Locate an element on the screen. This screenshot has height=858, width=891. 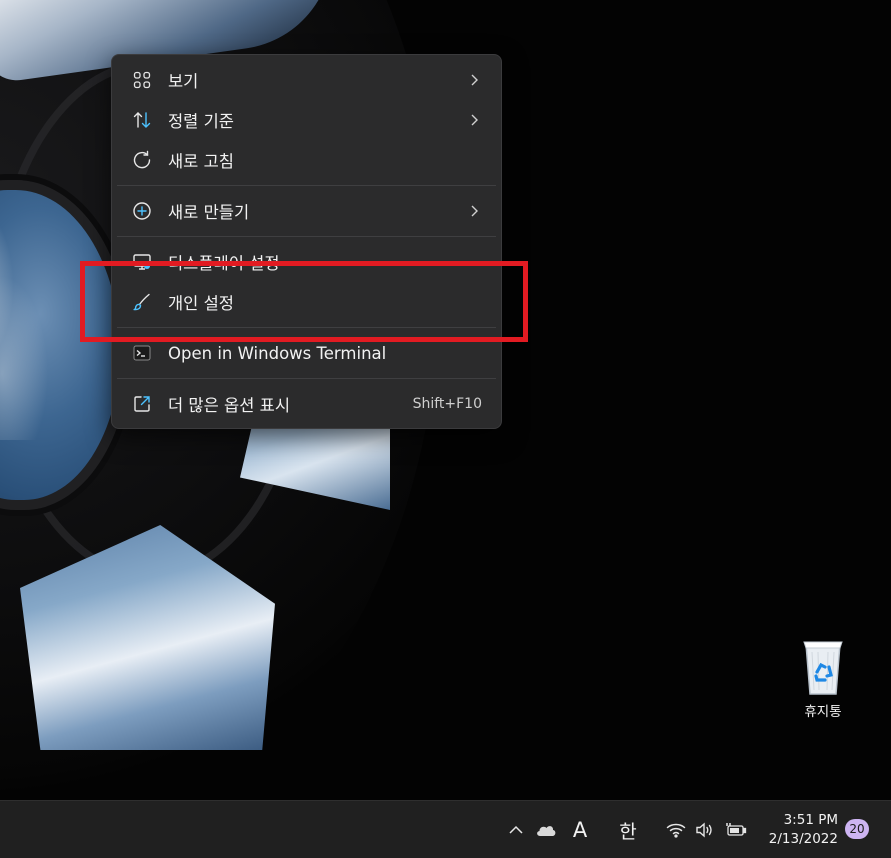
volume-button is located at coordinates (705, 829).